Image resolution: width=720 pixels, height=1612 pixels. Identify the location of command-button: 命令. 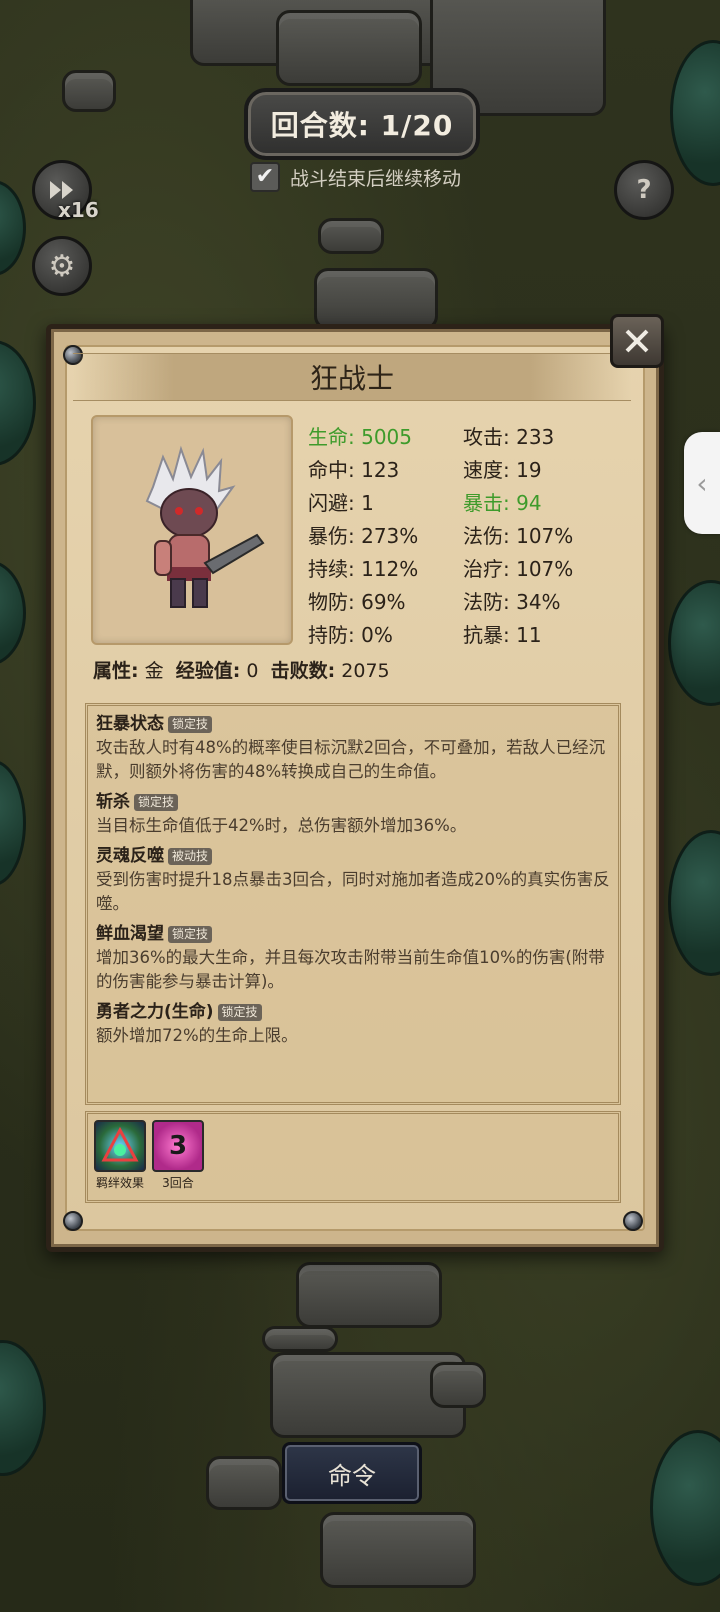
(352, 1473).